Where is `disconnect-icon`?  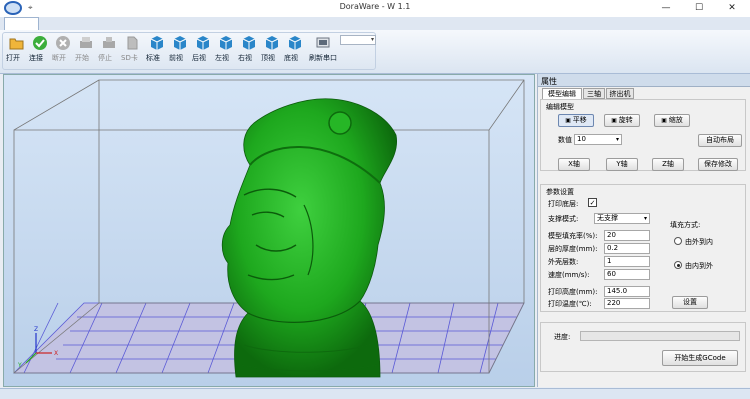 disconnect-icon is located at coordinates (63, 43).